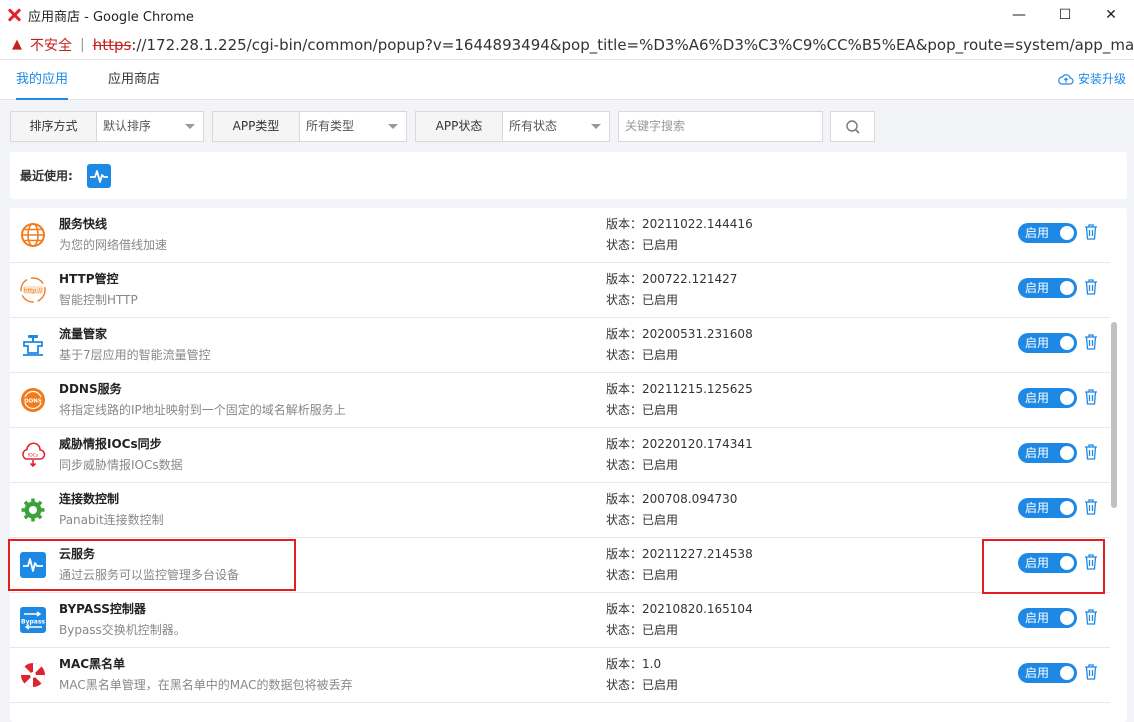  I want to click on app-name: MAC黑名单, so click(92, 664).